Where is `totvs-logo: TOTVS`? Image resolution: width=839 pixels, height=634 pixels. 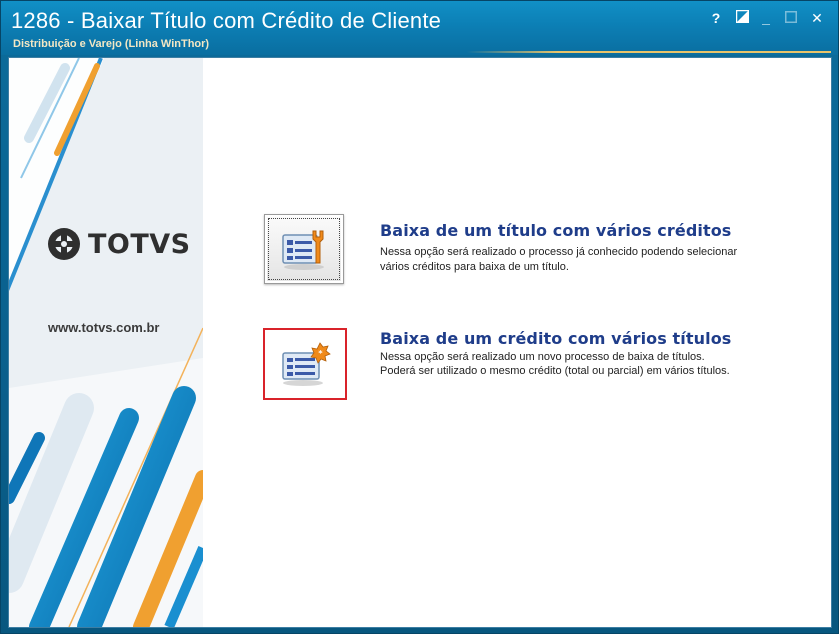 totvs-logo: TOTVS is located at coordinates (118, 244).